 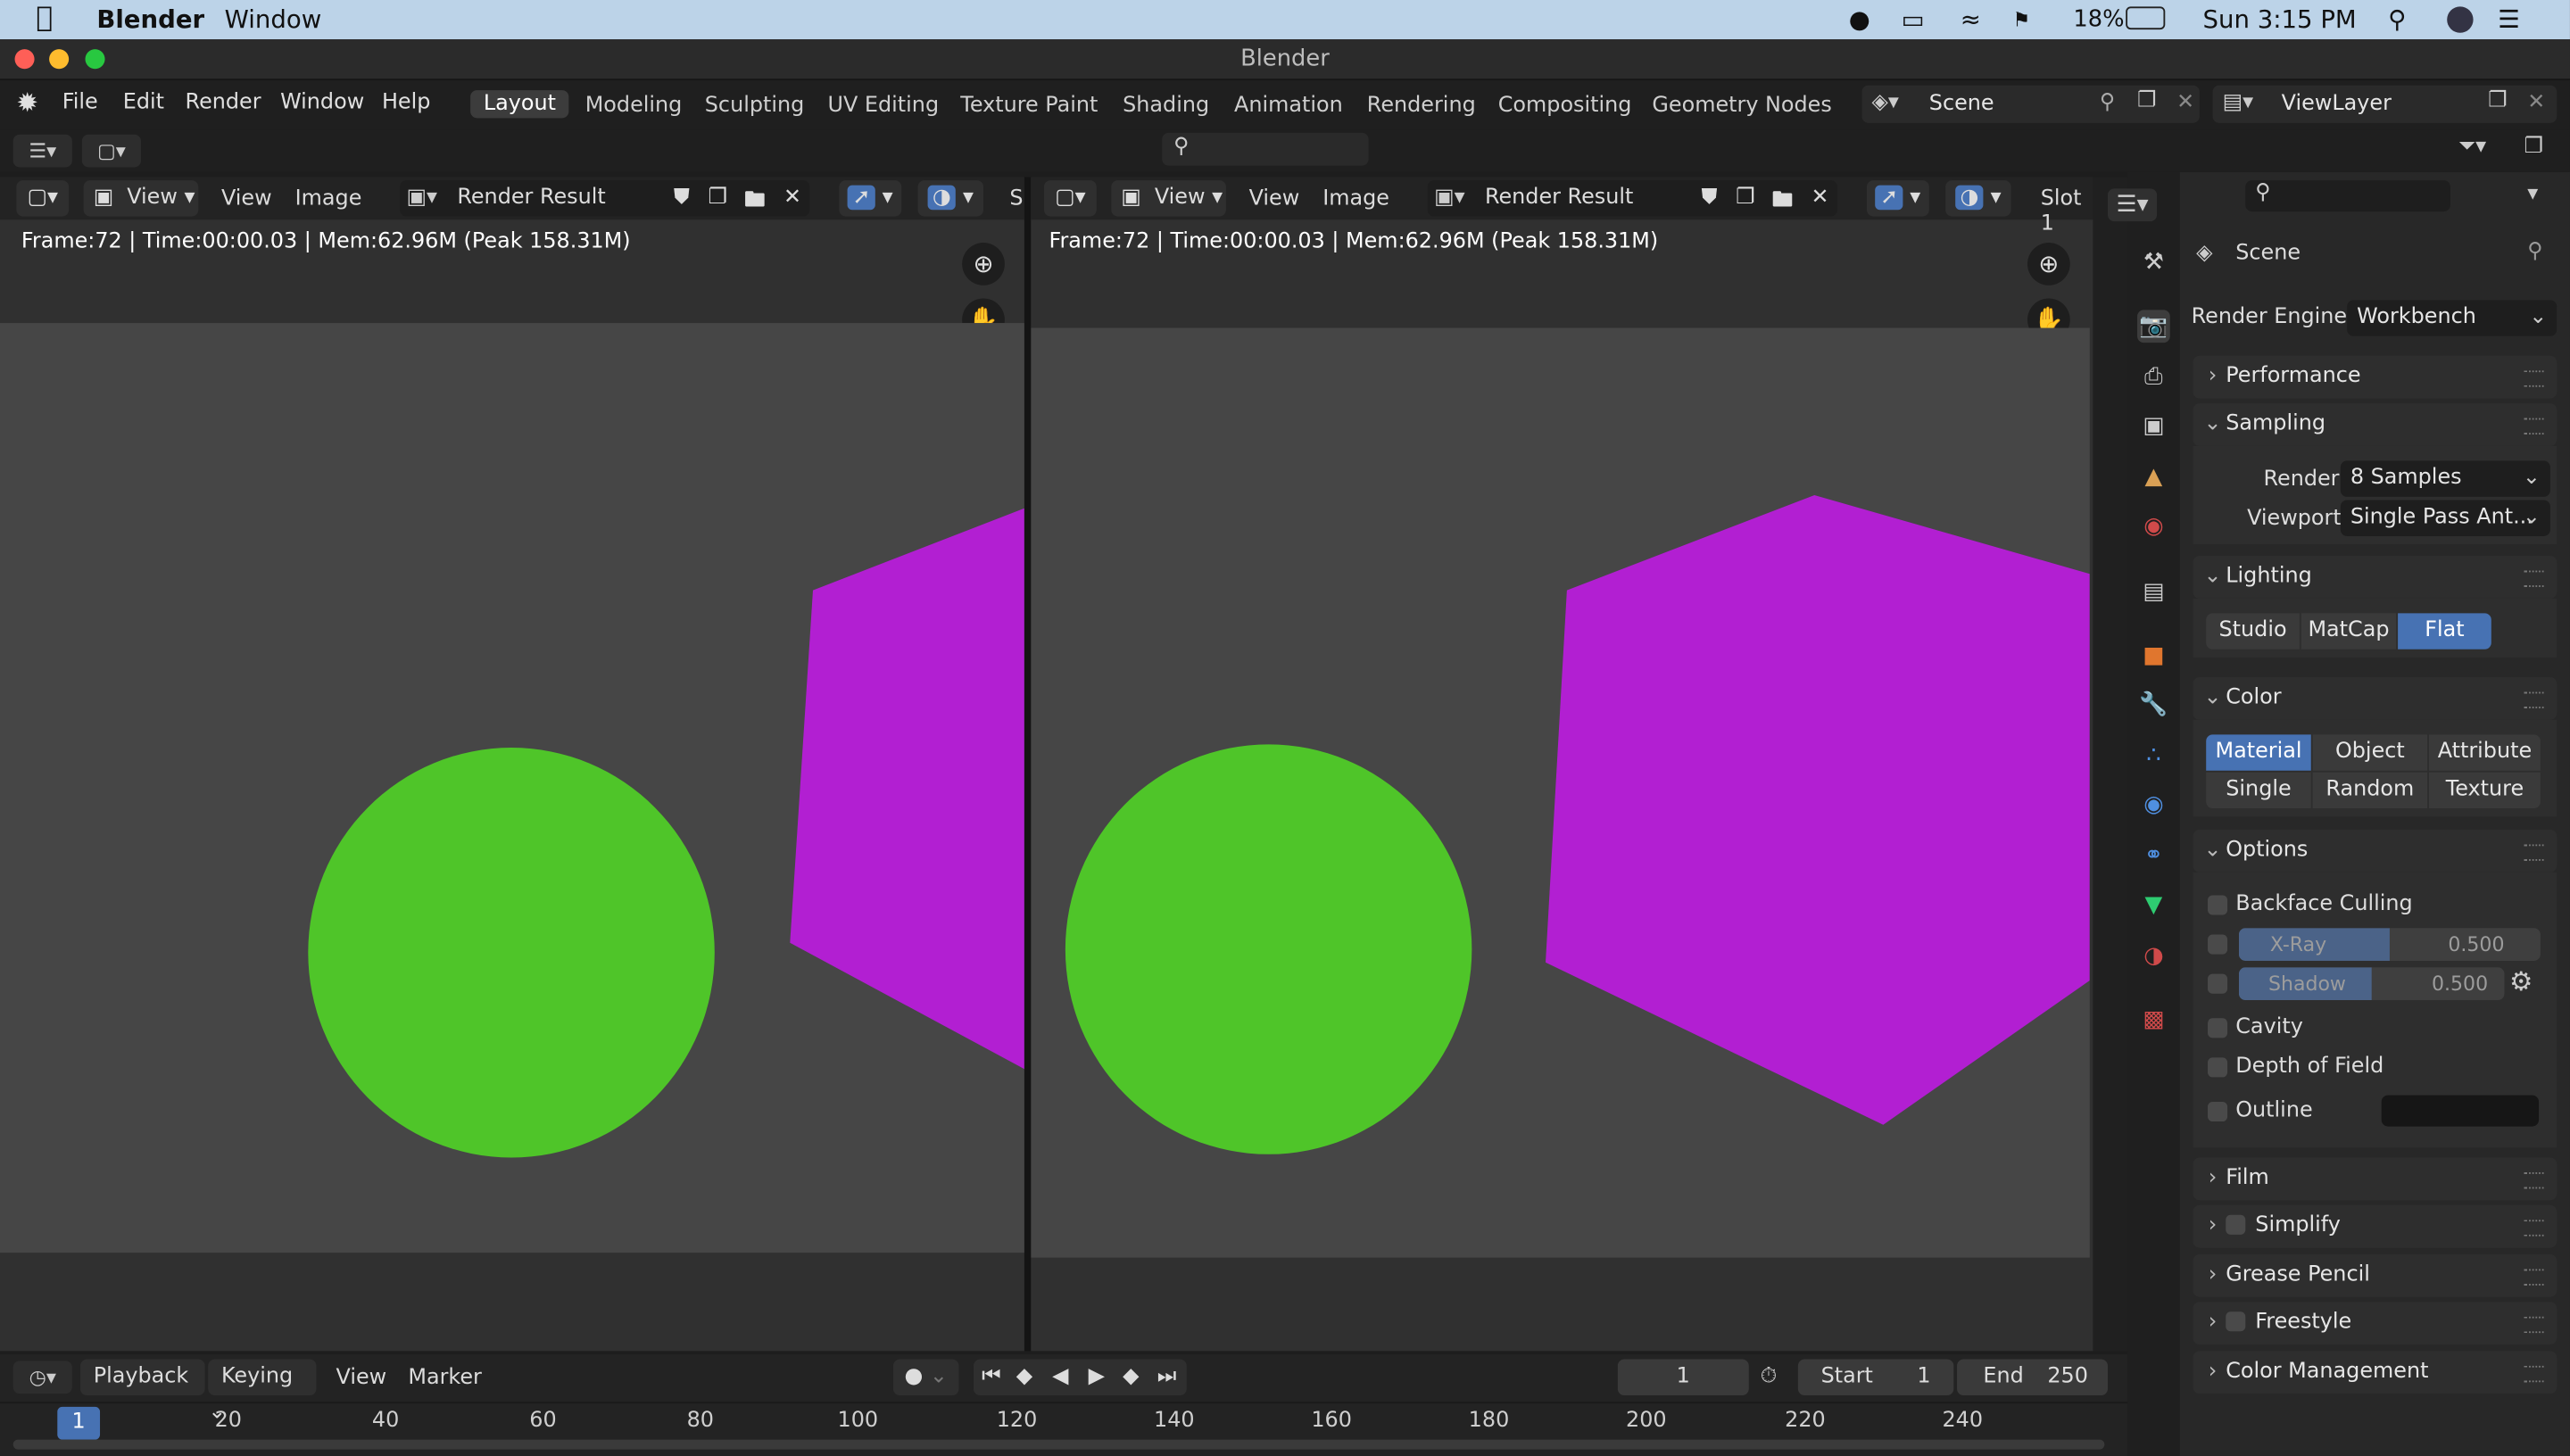 I want to click on texture-tab-icon: ▩, so click(x=2154, y=1021).